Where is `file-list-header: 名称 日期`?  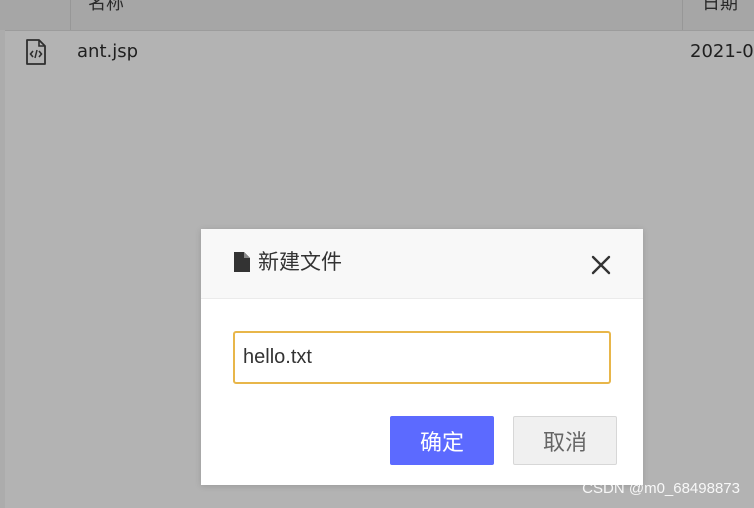
file-list-header: 名称 日期 is located at coordinates (377, 15).